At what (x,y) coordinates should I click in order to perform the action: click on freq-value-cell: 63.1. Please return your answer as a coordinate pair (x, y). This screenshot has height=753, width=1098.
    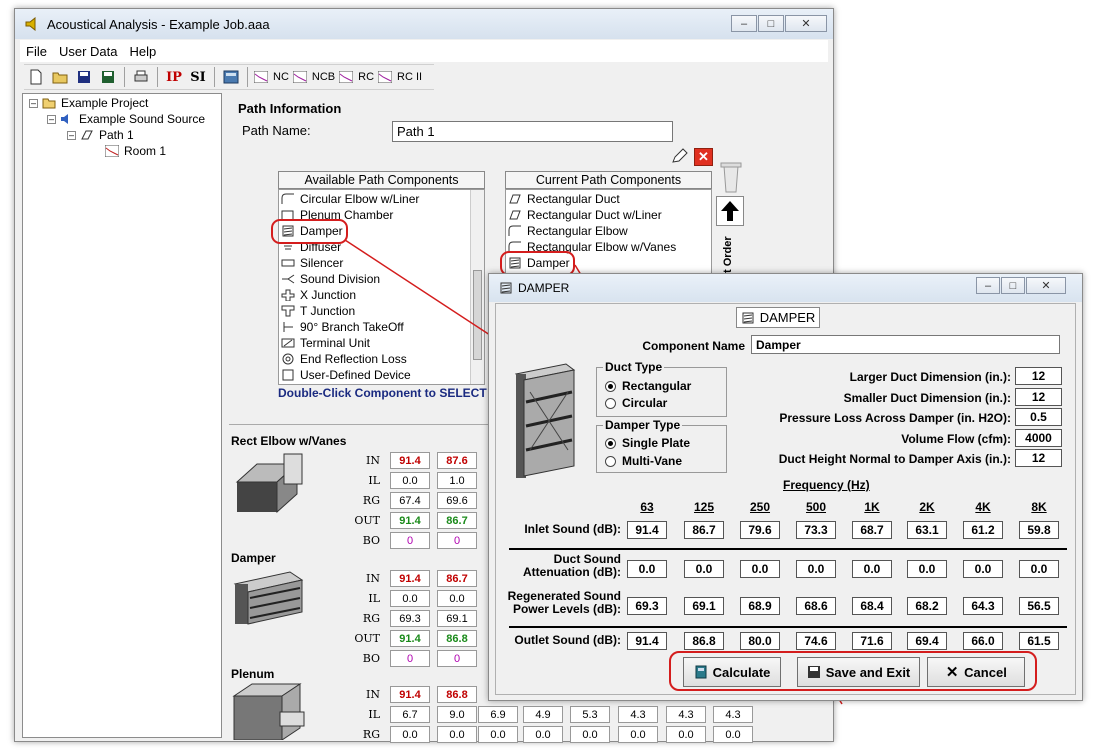
    Looking at the image, I should click on (927, 530).